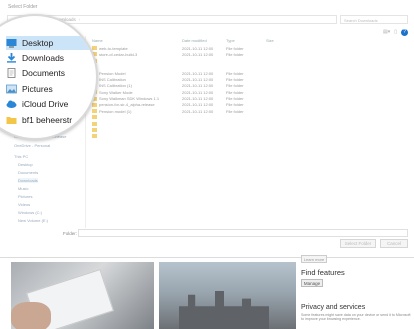  I want to click on pane-toggle-icon: ▯, so click(395, 32).